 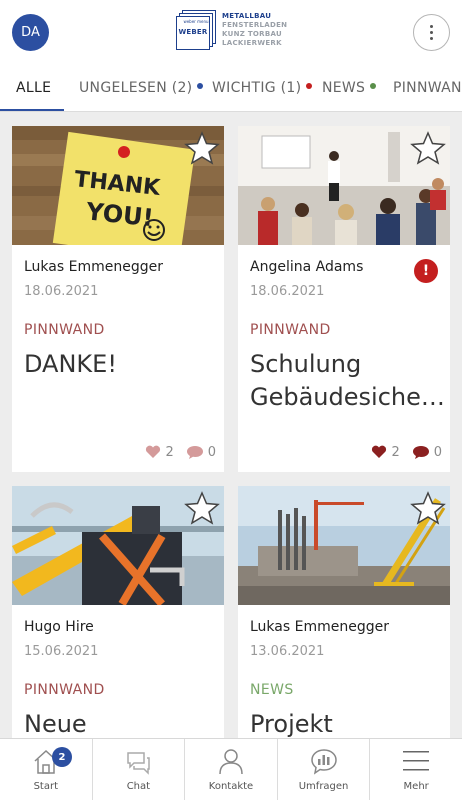 What do you see at coordinates (431, 32) in the screenshot?
I see `more-options-button` at bounding box center [431, 32].